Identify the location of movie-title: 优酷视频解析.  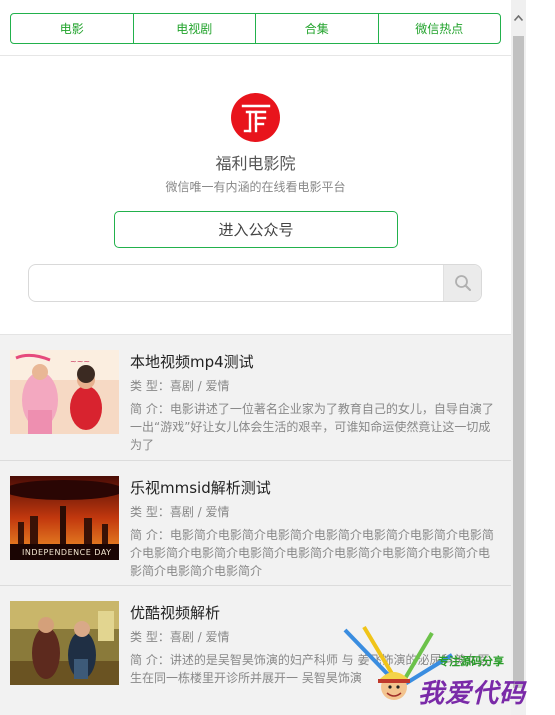
(175, 612).